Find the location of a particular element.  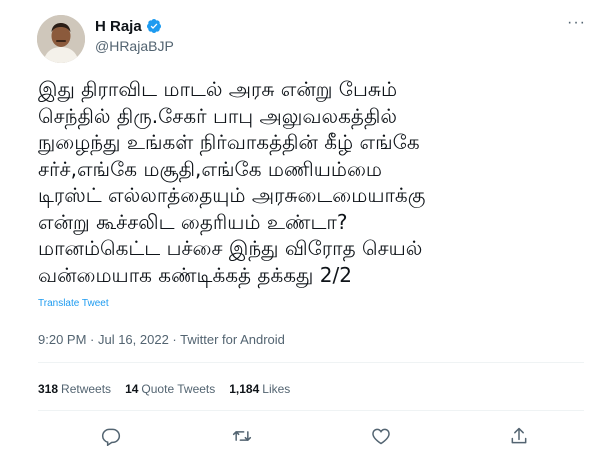

tweet-text-line: என்று கூச்சலிட தைரியம் உண்டா? is located at coordinates (193, 221).